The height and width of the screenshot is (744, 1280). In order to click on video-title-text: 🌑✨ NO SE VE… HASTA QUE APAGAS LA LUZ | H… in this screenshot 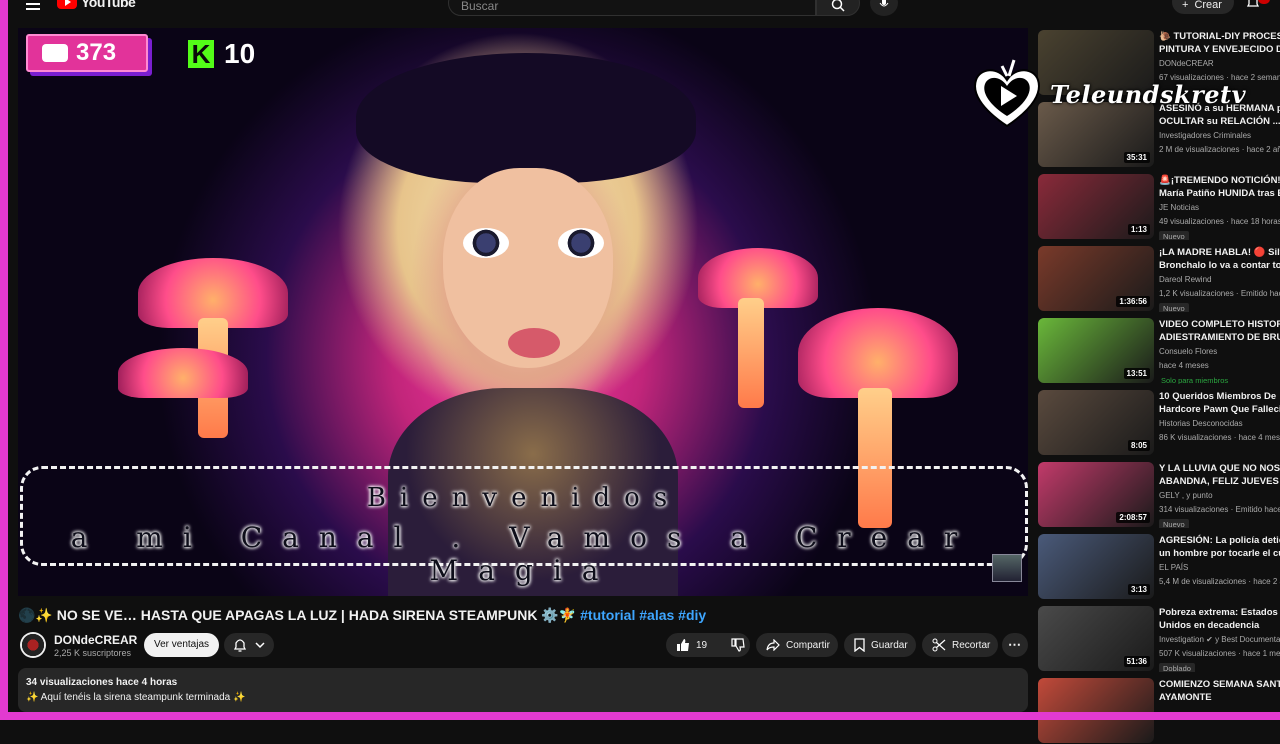, I will do `click(299, 615)`.